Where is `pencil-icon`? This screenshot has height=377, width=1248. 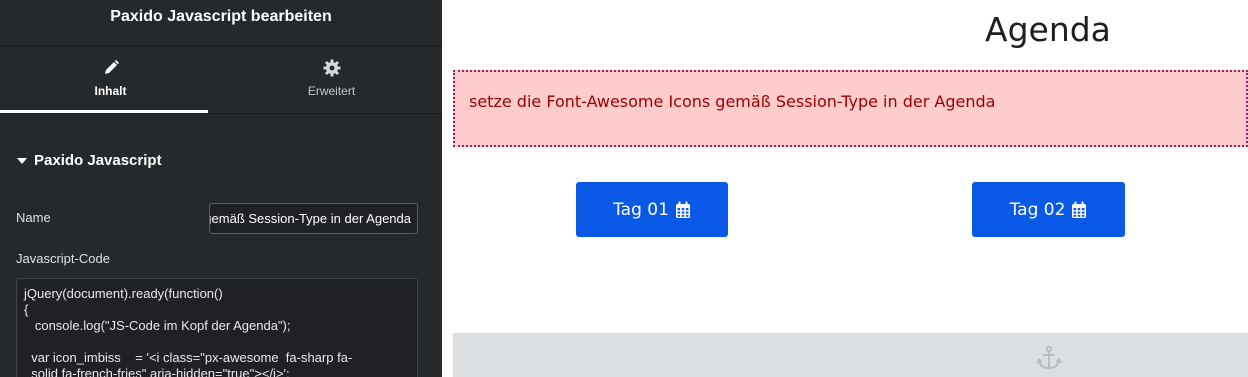
pencil-icon is located at coordinates (111, 68).